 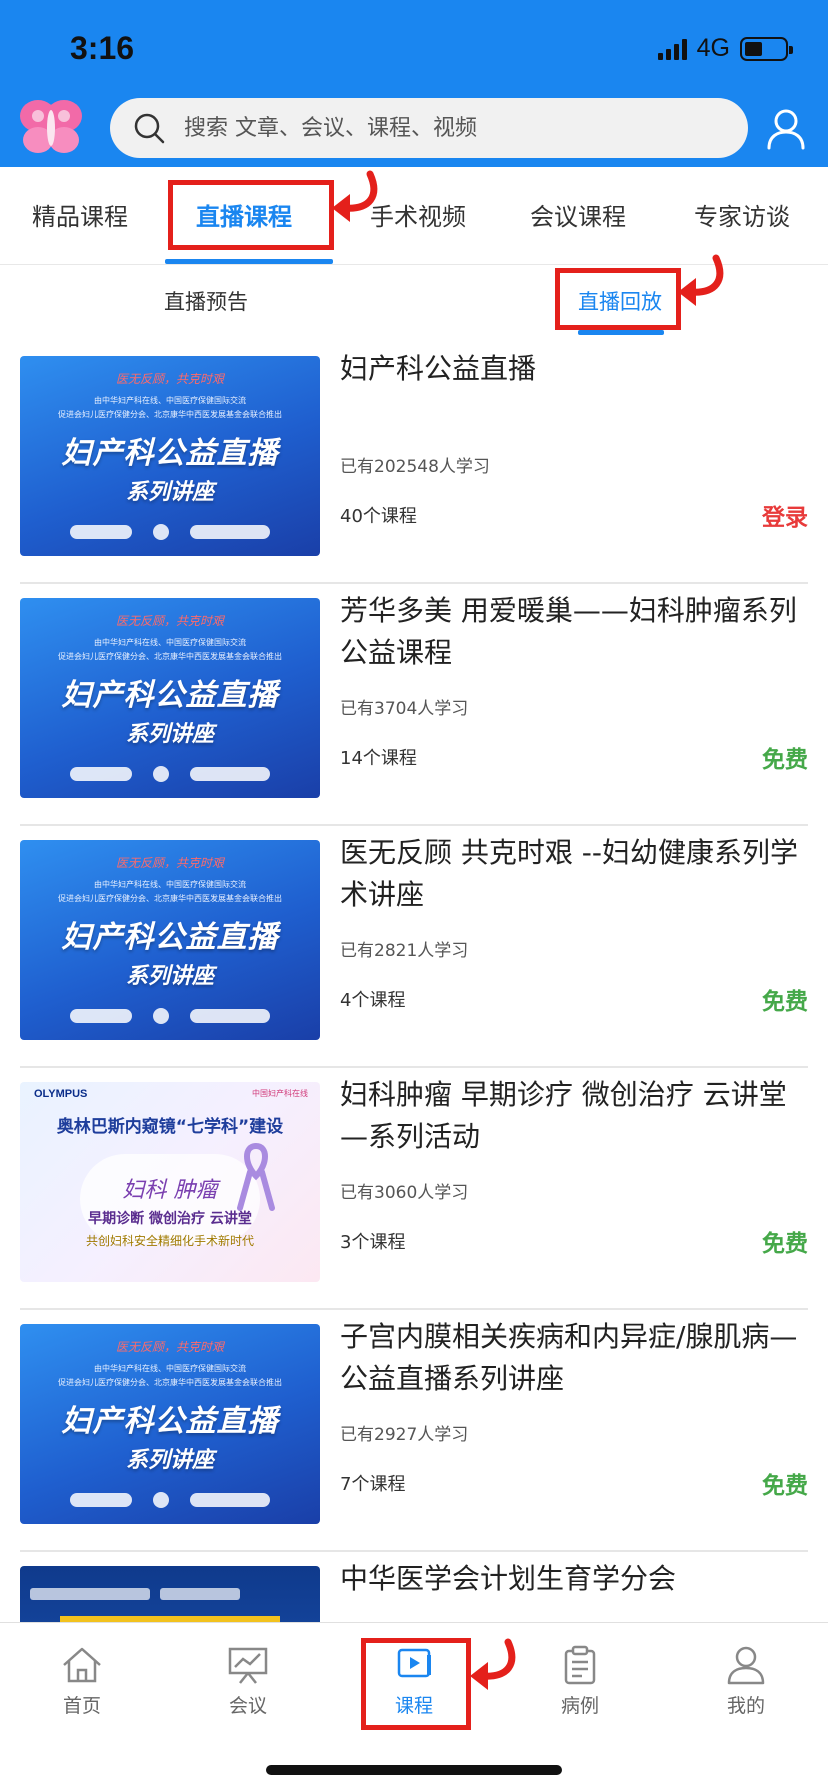 What do you see at coordinates (170, 1219) in the screenshot?
I see `thumb-line1: 早期诊断 微创治疗 云讲堂` at bounding box center [170, 1219].